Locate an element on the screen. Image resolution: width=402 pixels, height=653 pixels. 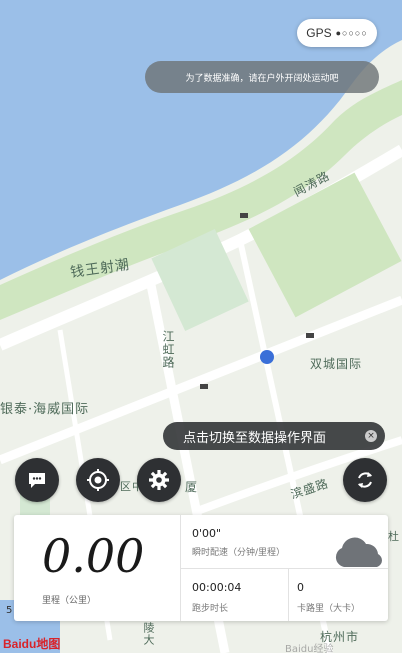
target-icon is located at coordinates (98, 480).